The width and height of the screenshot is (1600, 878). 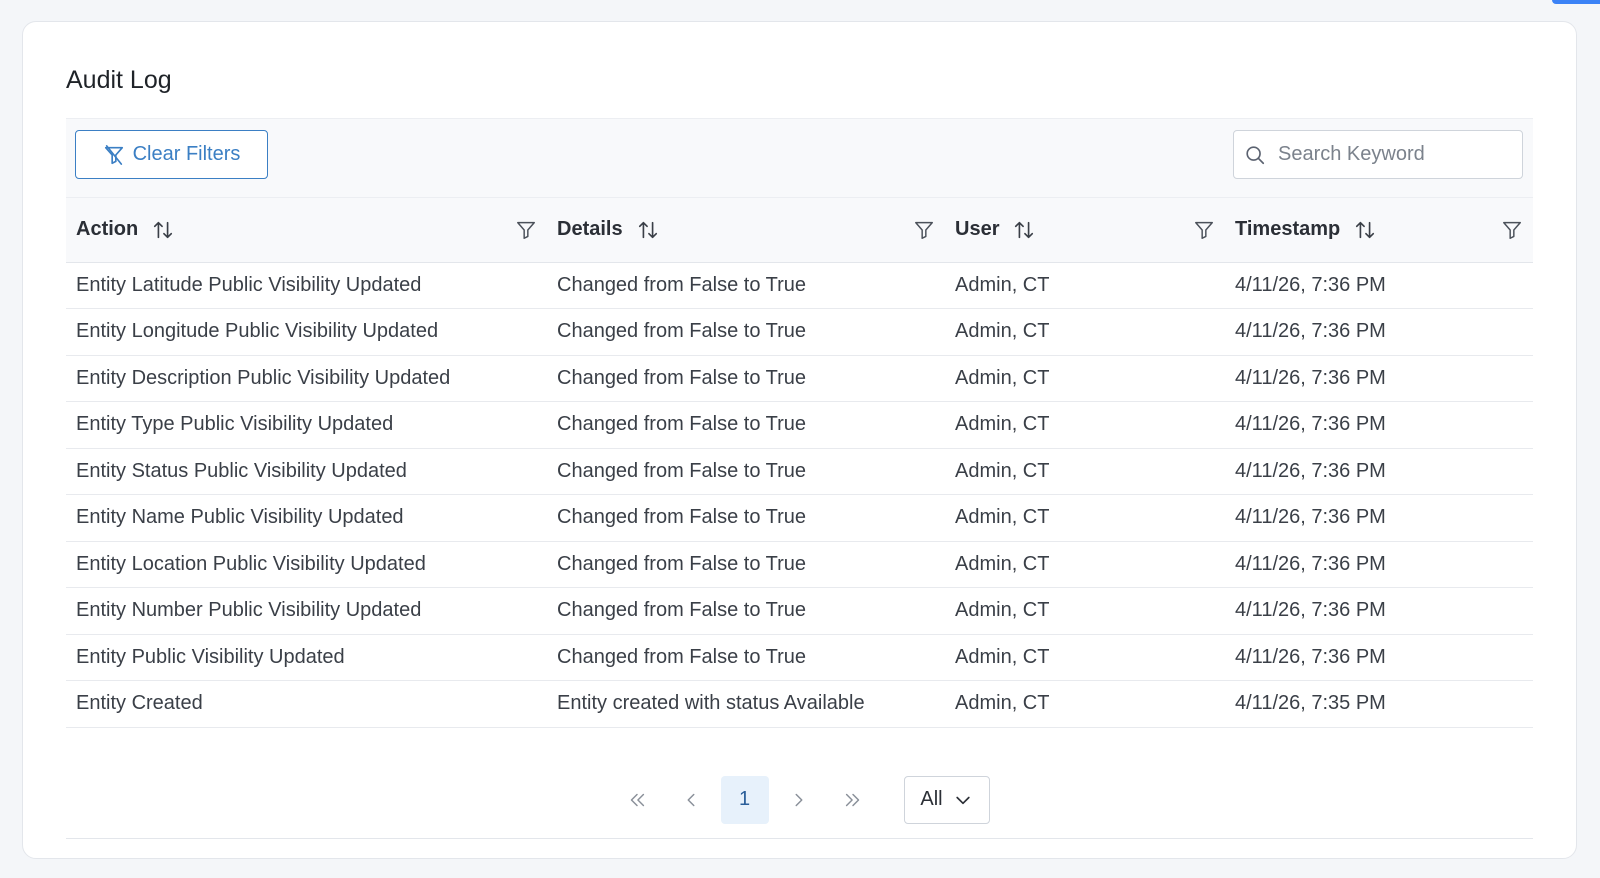 I want to click on first-page-button, so click(x=637, y=800).